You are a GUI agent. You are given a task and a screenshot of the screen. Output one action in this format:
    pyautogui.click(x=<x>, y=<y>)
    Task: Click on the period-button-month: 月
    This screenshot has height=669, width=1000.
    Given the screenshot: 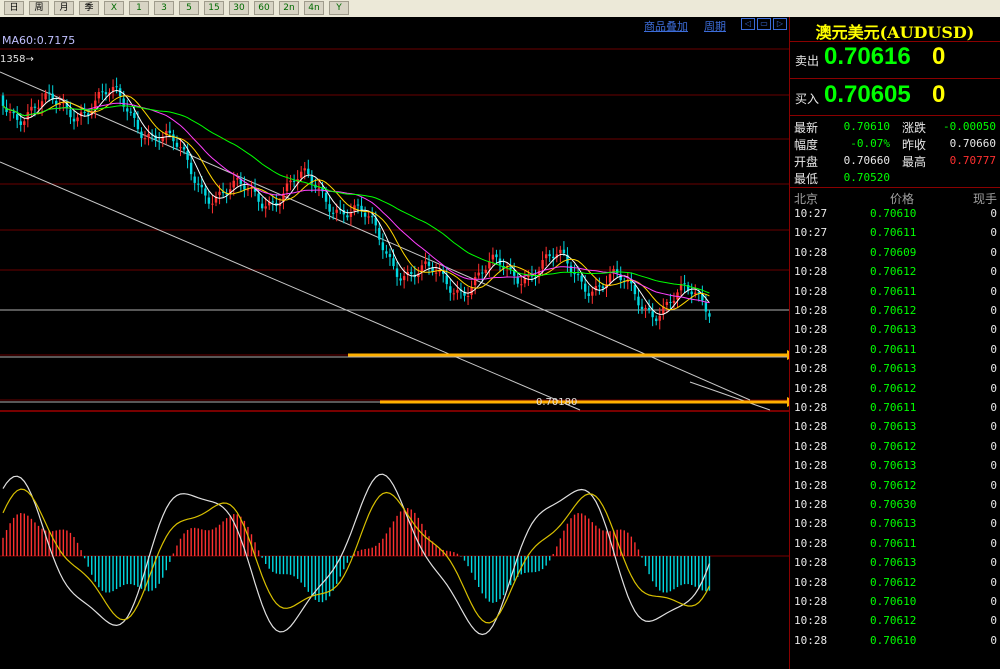 What is the action you would take?
    pyautogui.click(x=64, y=8)
    